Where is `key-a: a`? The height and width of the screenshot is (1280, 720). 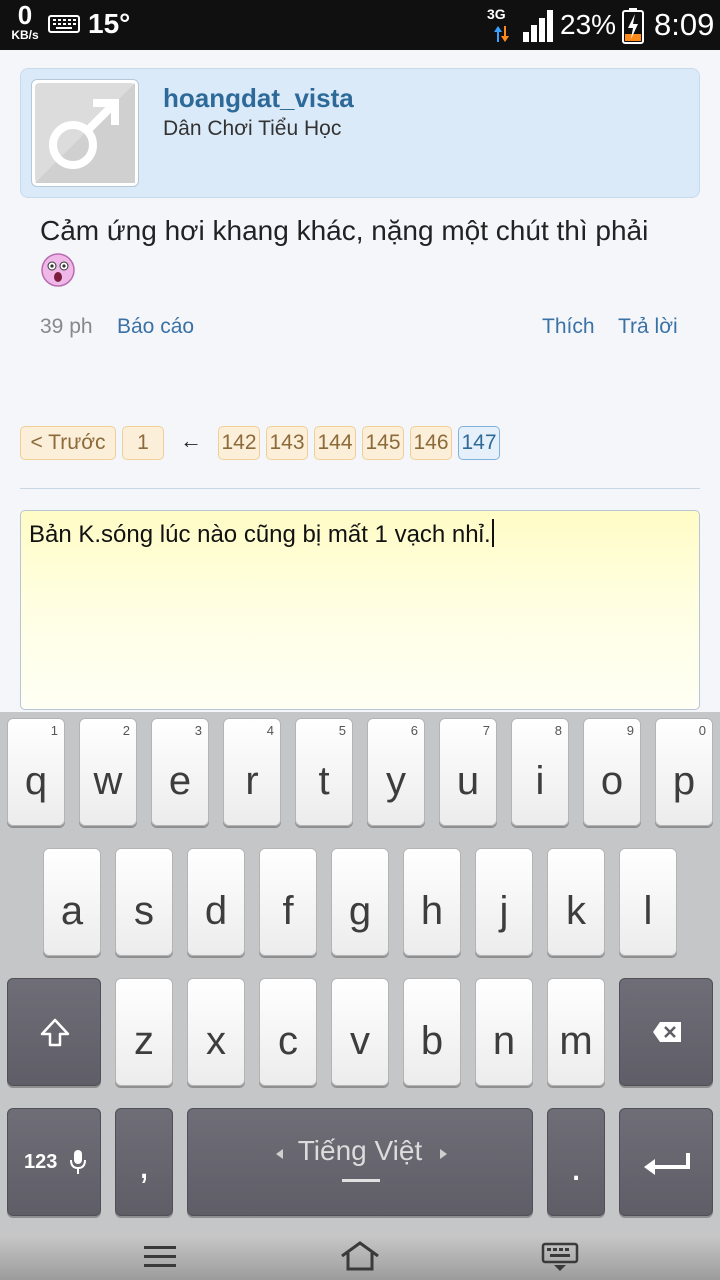 key-a: a is located at coordinates (72, 902).